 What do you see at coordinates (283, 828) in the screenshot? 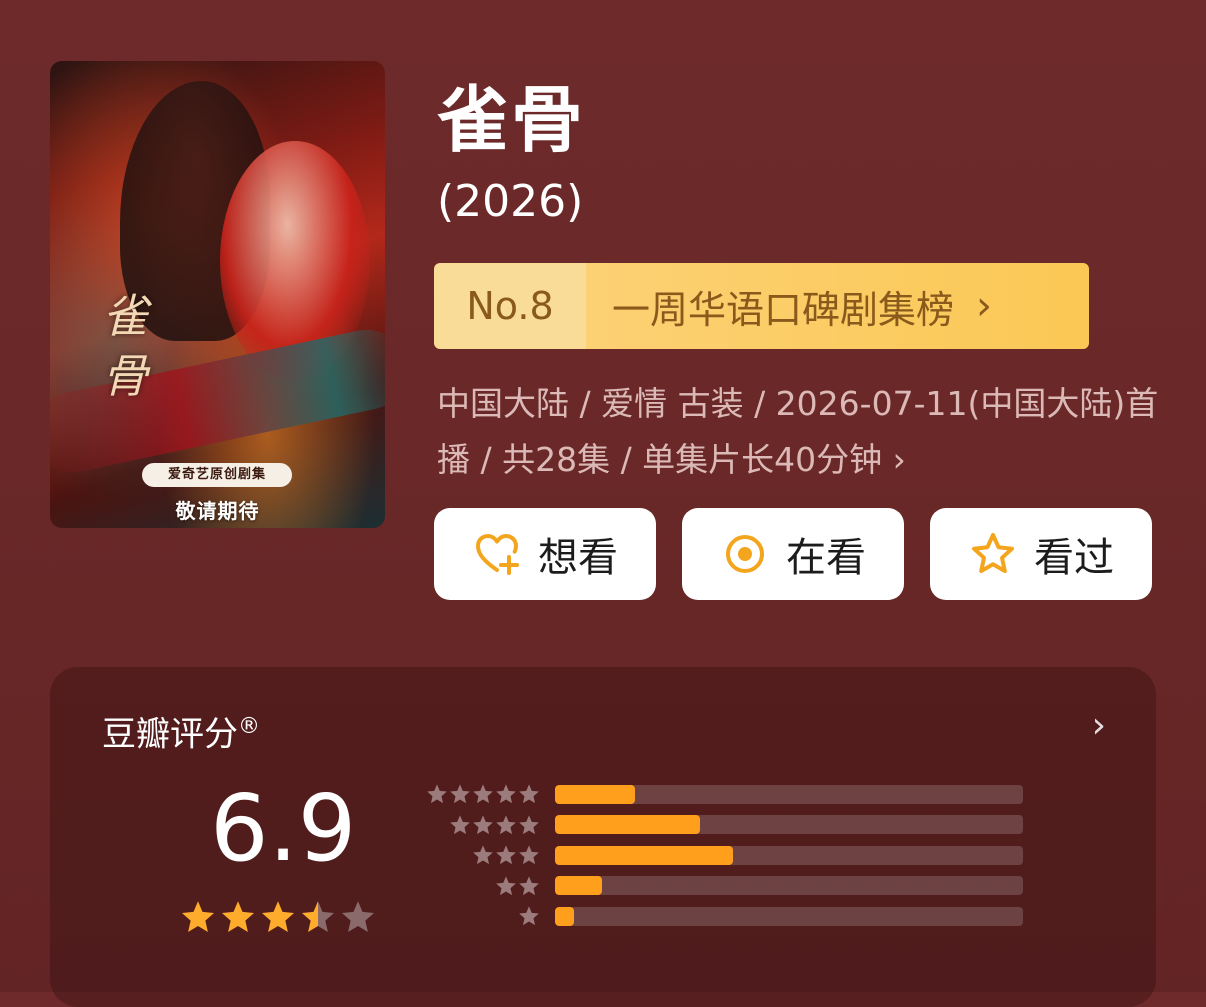
I see `rating-score: 6.9` at bounding box center [283, 828].